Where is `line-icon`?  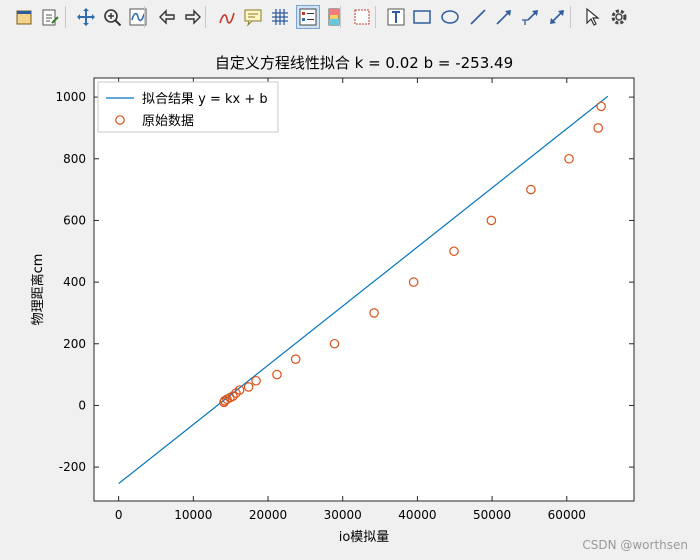
line-icon is located at coordinates (478, 17).